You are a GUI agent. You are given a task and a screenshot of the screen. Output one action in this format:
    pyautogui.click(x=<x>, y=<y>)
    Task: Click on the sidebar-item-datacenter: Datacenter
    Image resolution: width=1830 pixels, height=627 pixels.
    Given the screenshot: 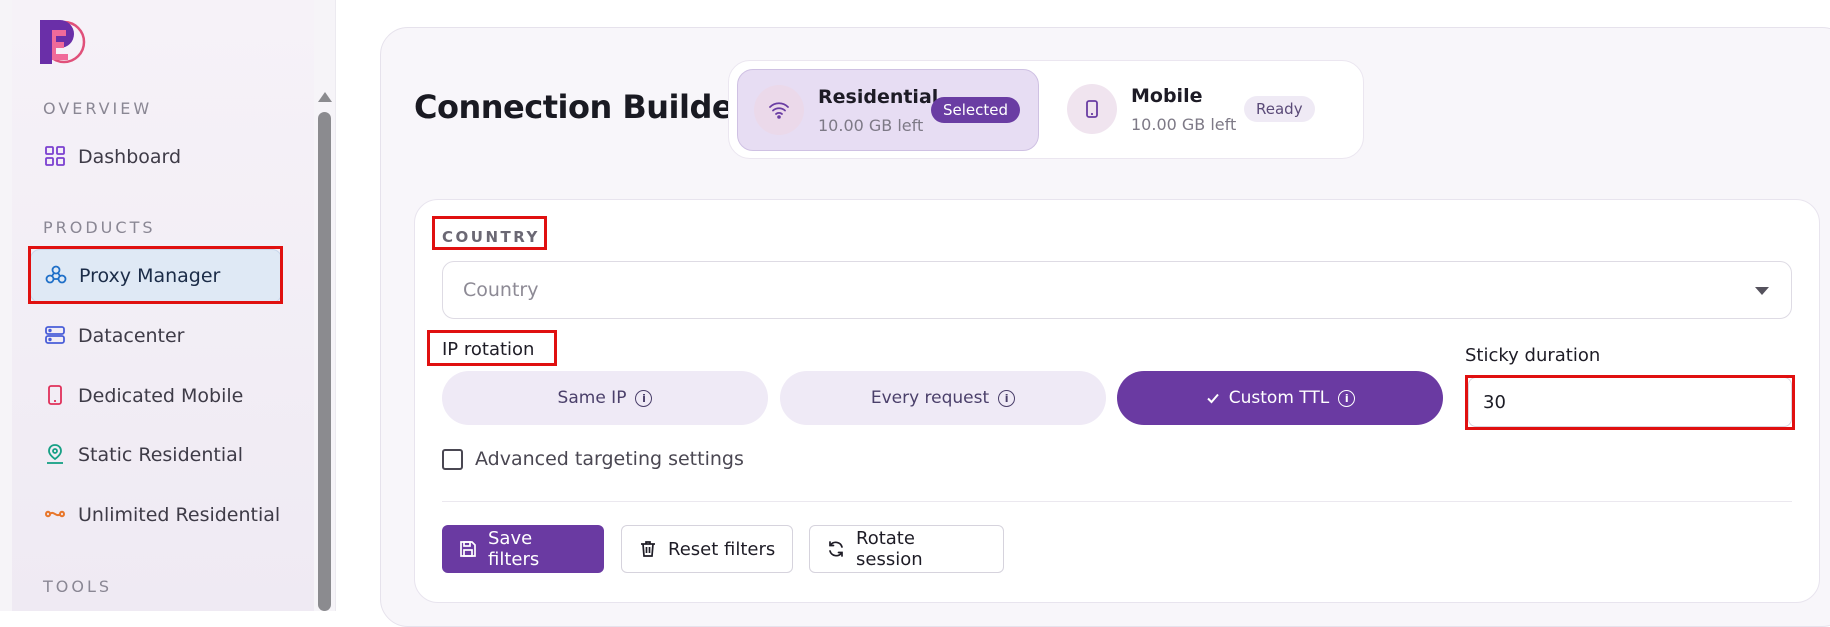 What is the action you would take?
    pyautogui.click(x=156, y=336)
    